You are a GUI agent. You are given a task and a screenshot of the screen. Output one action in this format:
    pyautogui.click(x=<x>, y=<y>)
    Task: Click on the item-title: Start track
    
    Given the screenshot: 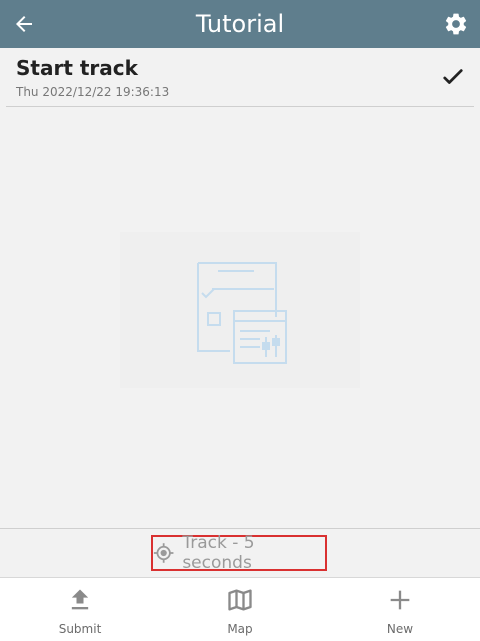 What is the action you would take?
    pyautogui.click(x=77, y=68)
    